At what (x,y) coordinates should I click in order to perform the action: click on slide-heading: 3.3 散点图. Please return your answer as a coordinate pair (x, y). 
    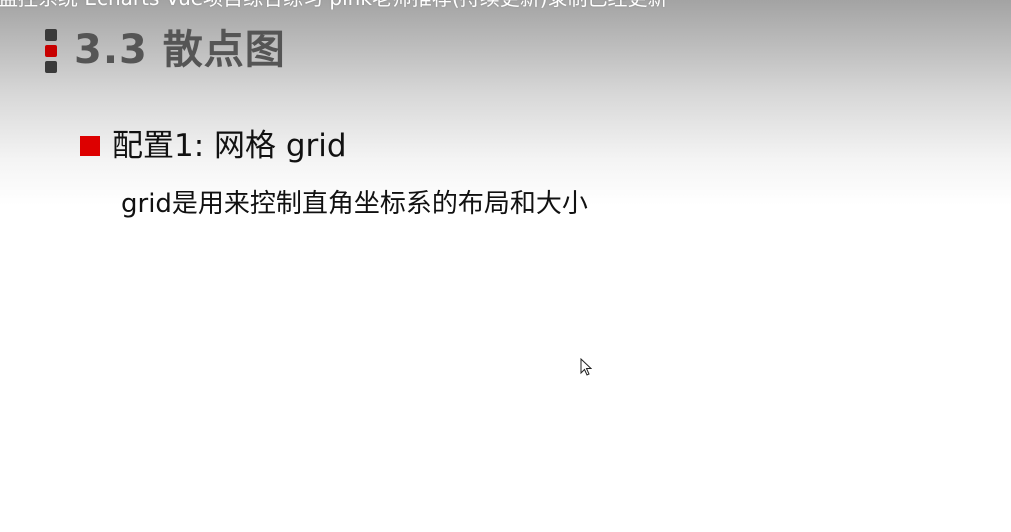
    Looking at the image, I should click on (165, 50).